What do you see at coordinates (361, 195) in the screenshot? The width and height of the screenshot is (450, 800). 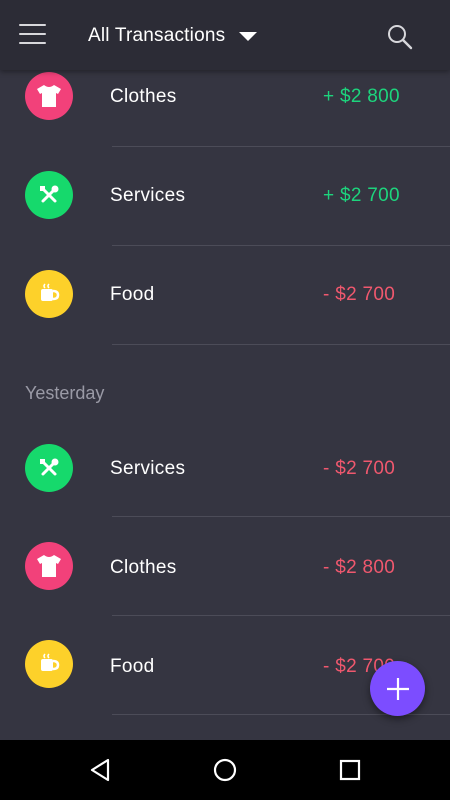 I see `amount-value: + $2 700` at bounding box center [361, 195].